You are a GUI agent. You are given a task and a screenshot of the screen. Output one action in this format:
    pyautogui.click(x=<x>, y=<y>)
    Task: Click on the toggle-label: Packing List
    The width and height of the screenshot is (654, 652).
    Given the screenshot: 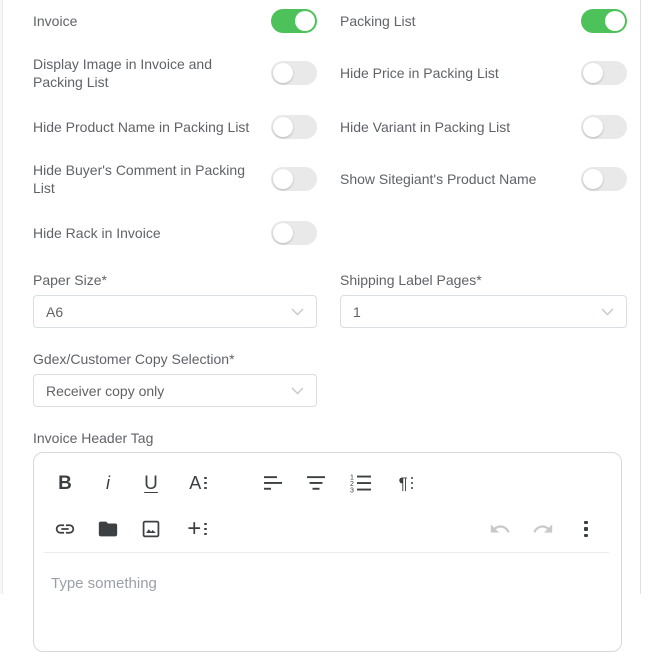 What is the action you would take?
    pyautogui.click(x=378, y=21)
    